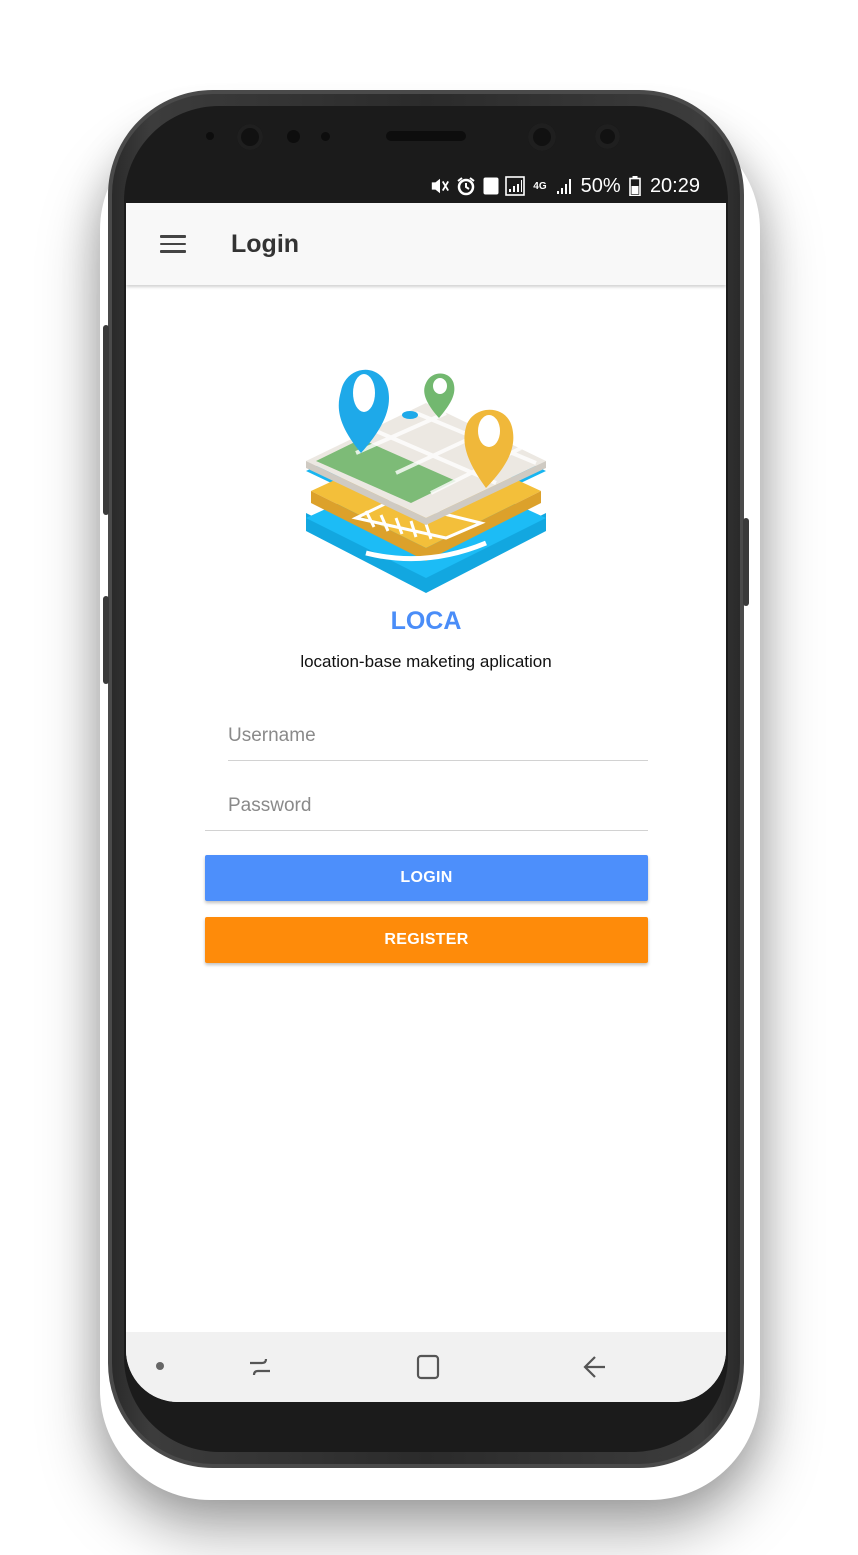 The image size is (858, 1555). What do you see at coordinates (600, 185) in the screenshot?
I see `battery-percent: 50%` at bounding box center [600, 185].